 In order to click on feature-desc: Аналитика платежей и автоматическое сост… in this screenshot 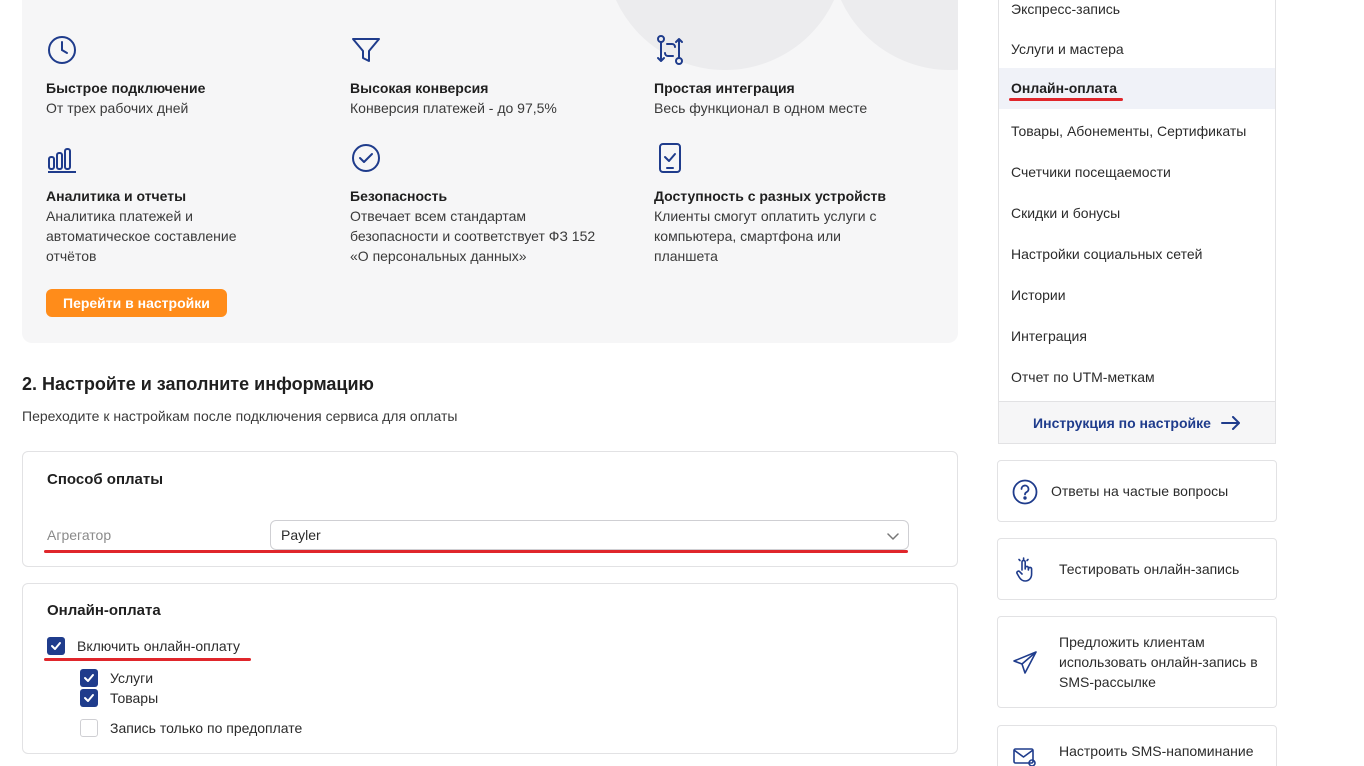, I will do `click(141, 236)`.